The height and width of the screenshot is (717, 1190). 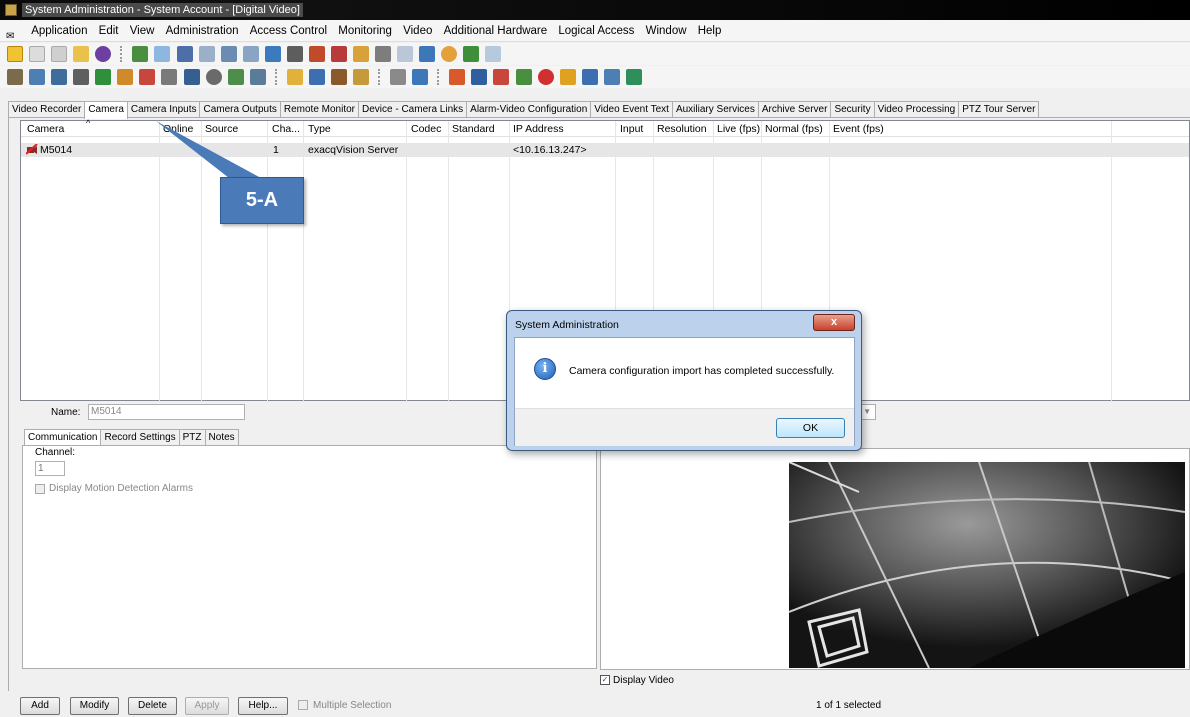 What do you see at coordinates (162, 54) in the screenshot?
I see `badge-icon` at bounding box center [162, 54].